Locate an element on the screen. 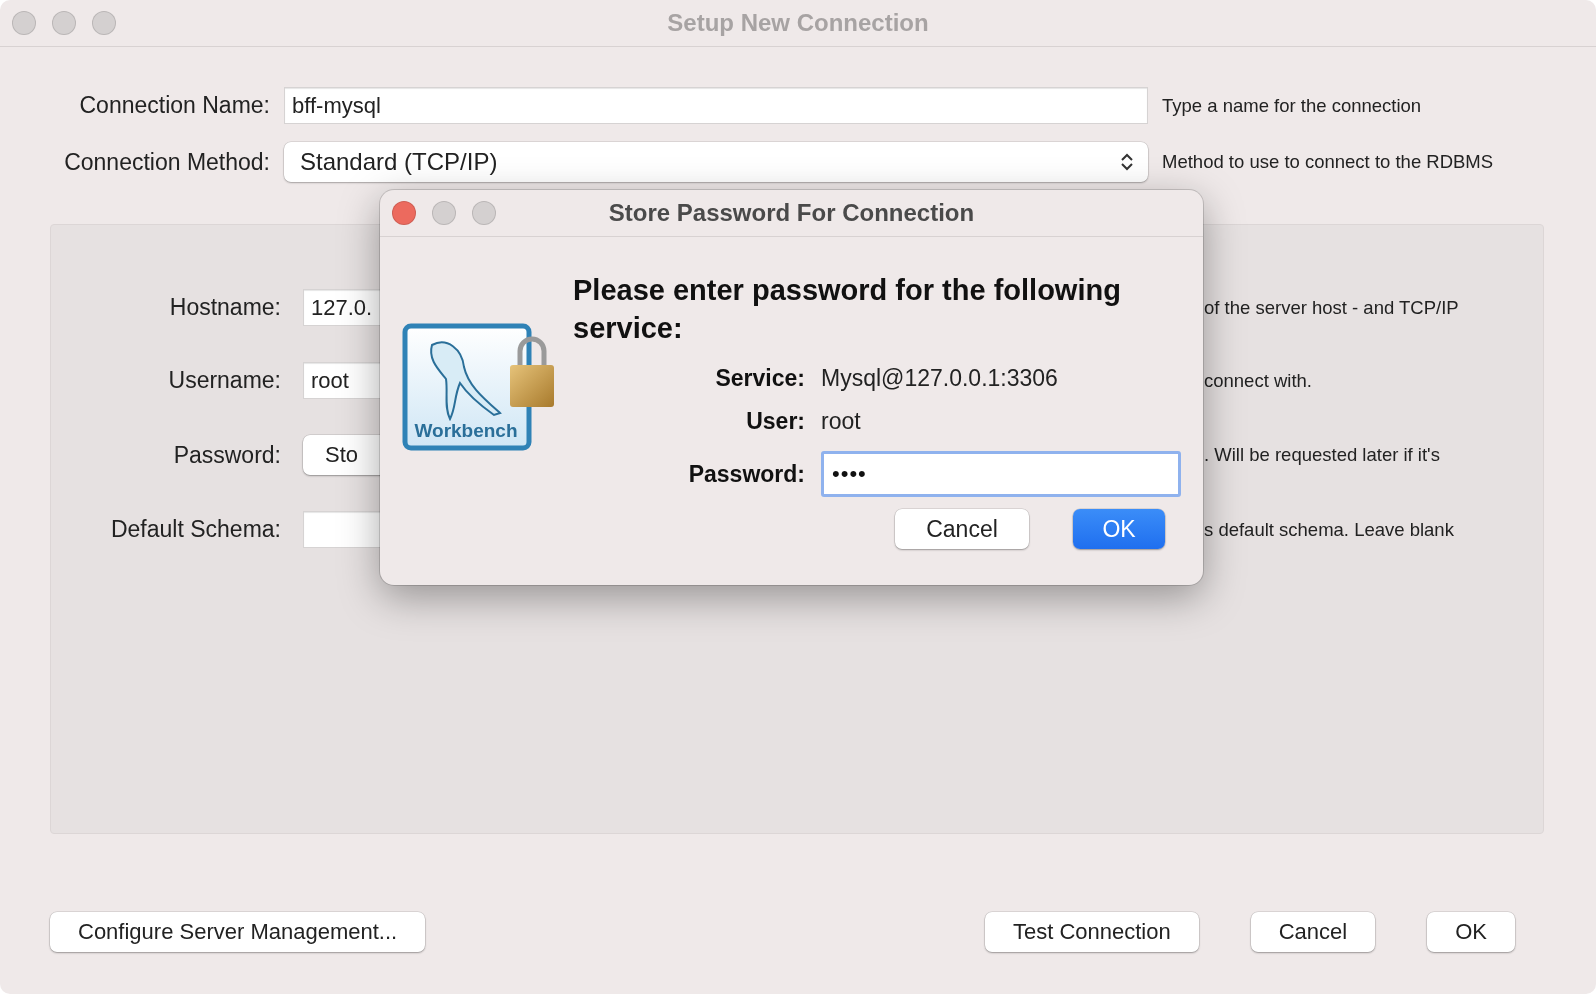 The image size is (1596, 994). help-text: Type a name for the connection is located at coordinates (1292, 105).